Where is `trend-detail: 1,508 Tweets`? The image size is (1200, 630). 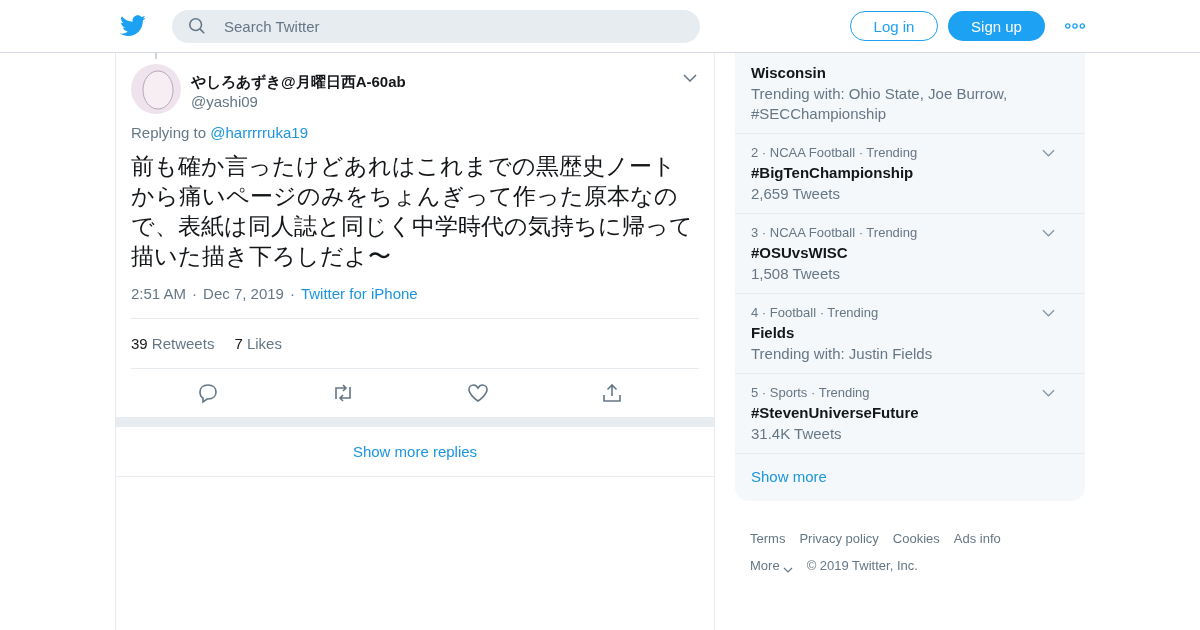 trend-detail: 1,508 Tweets is located at coordinates (796, 274).